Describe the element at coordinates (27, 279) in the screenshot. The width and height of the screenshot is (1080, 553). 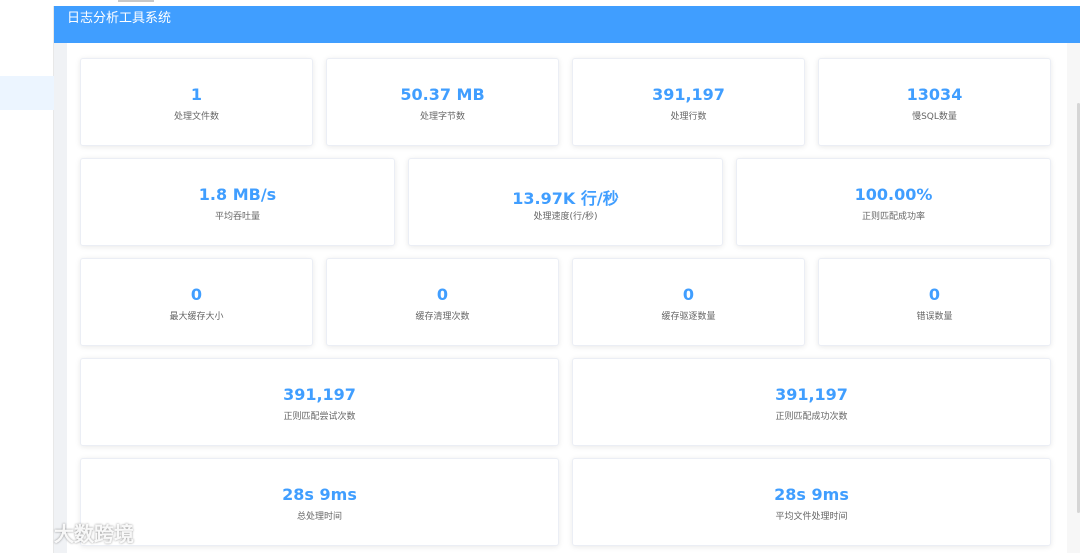
I see `sidebar` at that location.